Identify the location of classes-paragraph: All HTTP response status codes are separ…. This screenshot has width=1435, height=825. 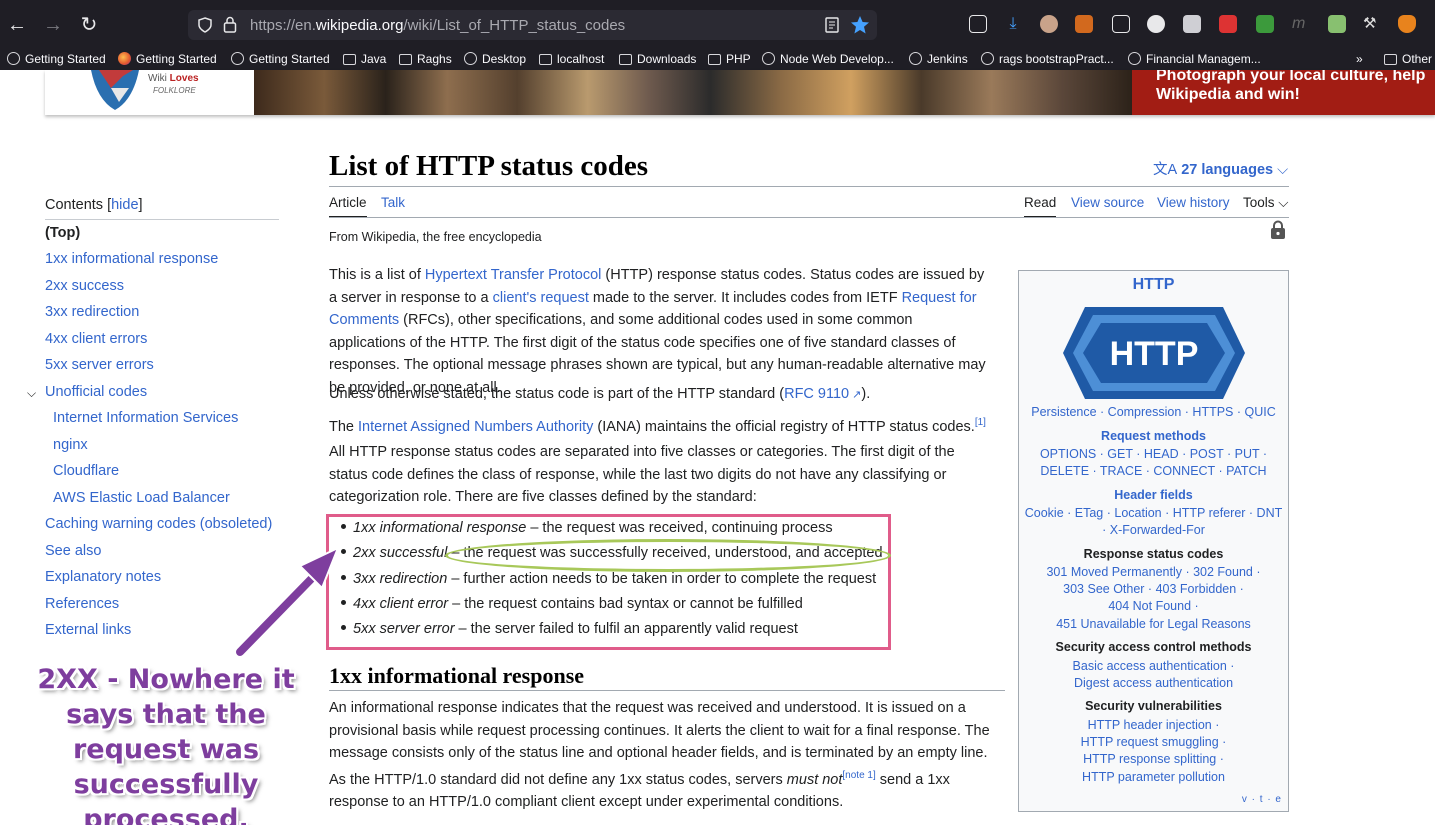
(642, 474).